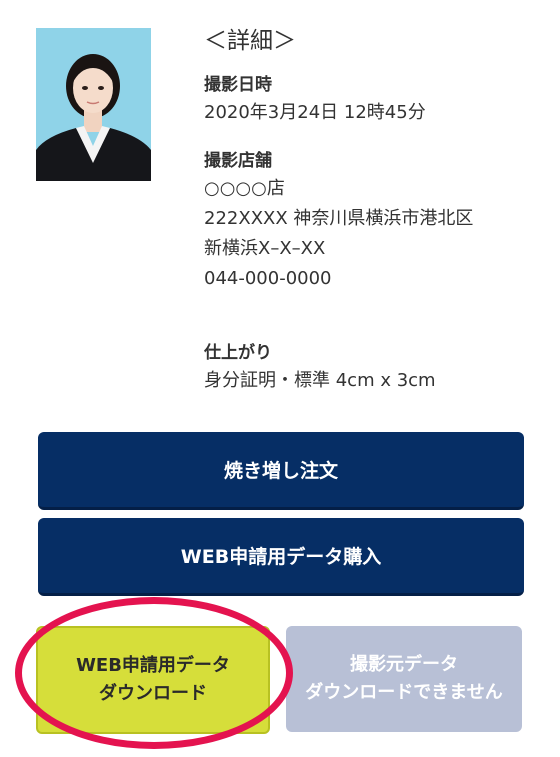 Image resolution: width=560 pixels, height=757 pixels. Describe the element at coordinates (315, 100) in the screenshot. I see `shooting-datetime-block: 撮影日時 2020年3月24日 12時45分` at that location.